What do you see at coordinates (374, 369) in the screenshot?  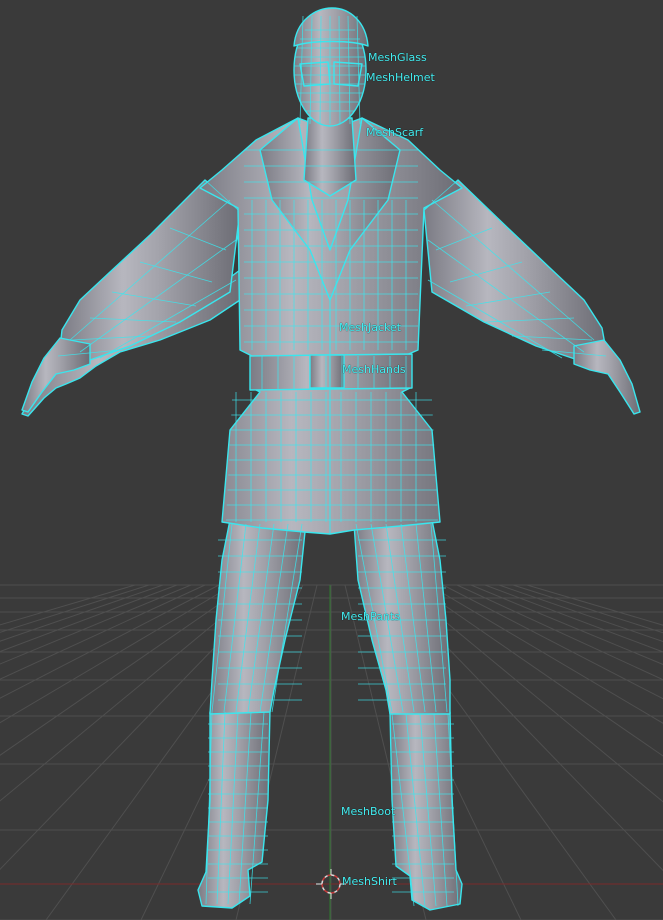 I see `object-label-hands: MeshHands` at bounding box center [374, 369].